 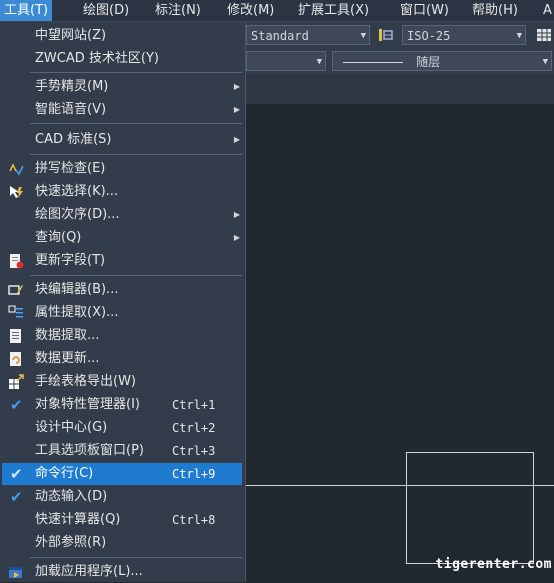 I want to click on menu-item-cad-standards: CAD 标准(S) ▶, so click(x=122, y=140).